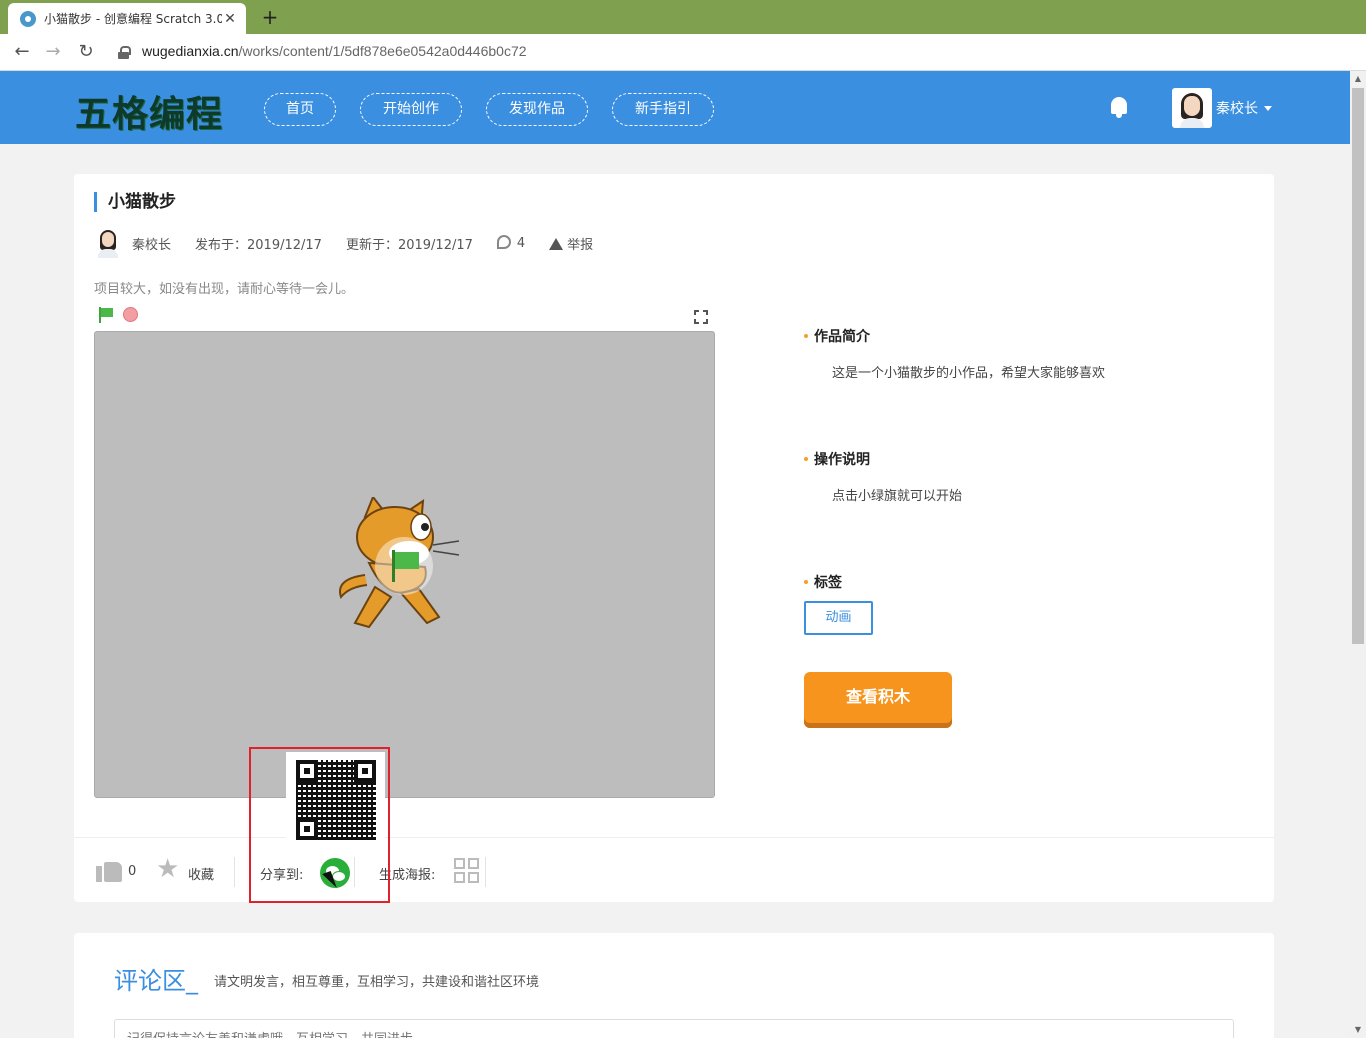 This screenshot has width=1366, height=1038. Describe the element at coordinates (842, 460) in the screenshot. I see `howto-heading: 操作说明` at that location.